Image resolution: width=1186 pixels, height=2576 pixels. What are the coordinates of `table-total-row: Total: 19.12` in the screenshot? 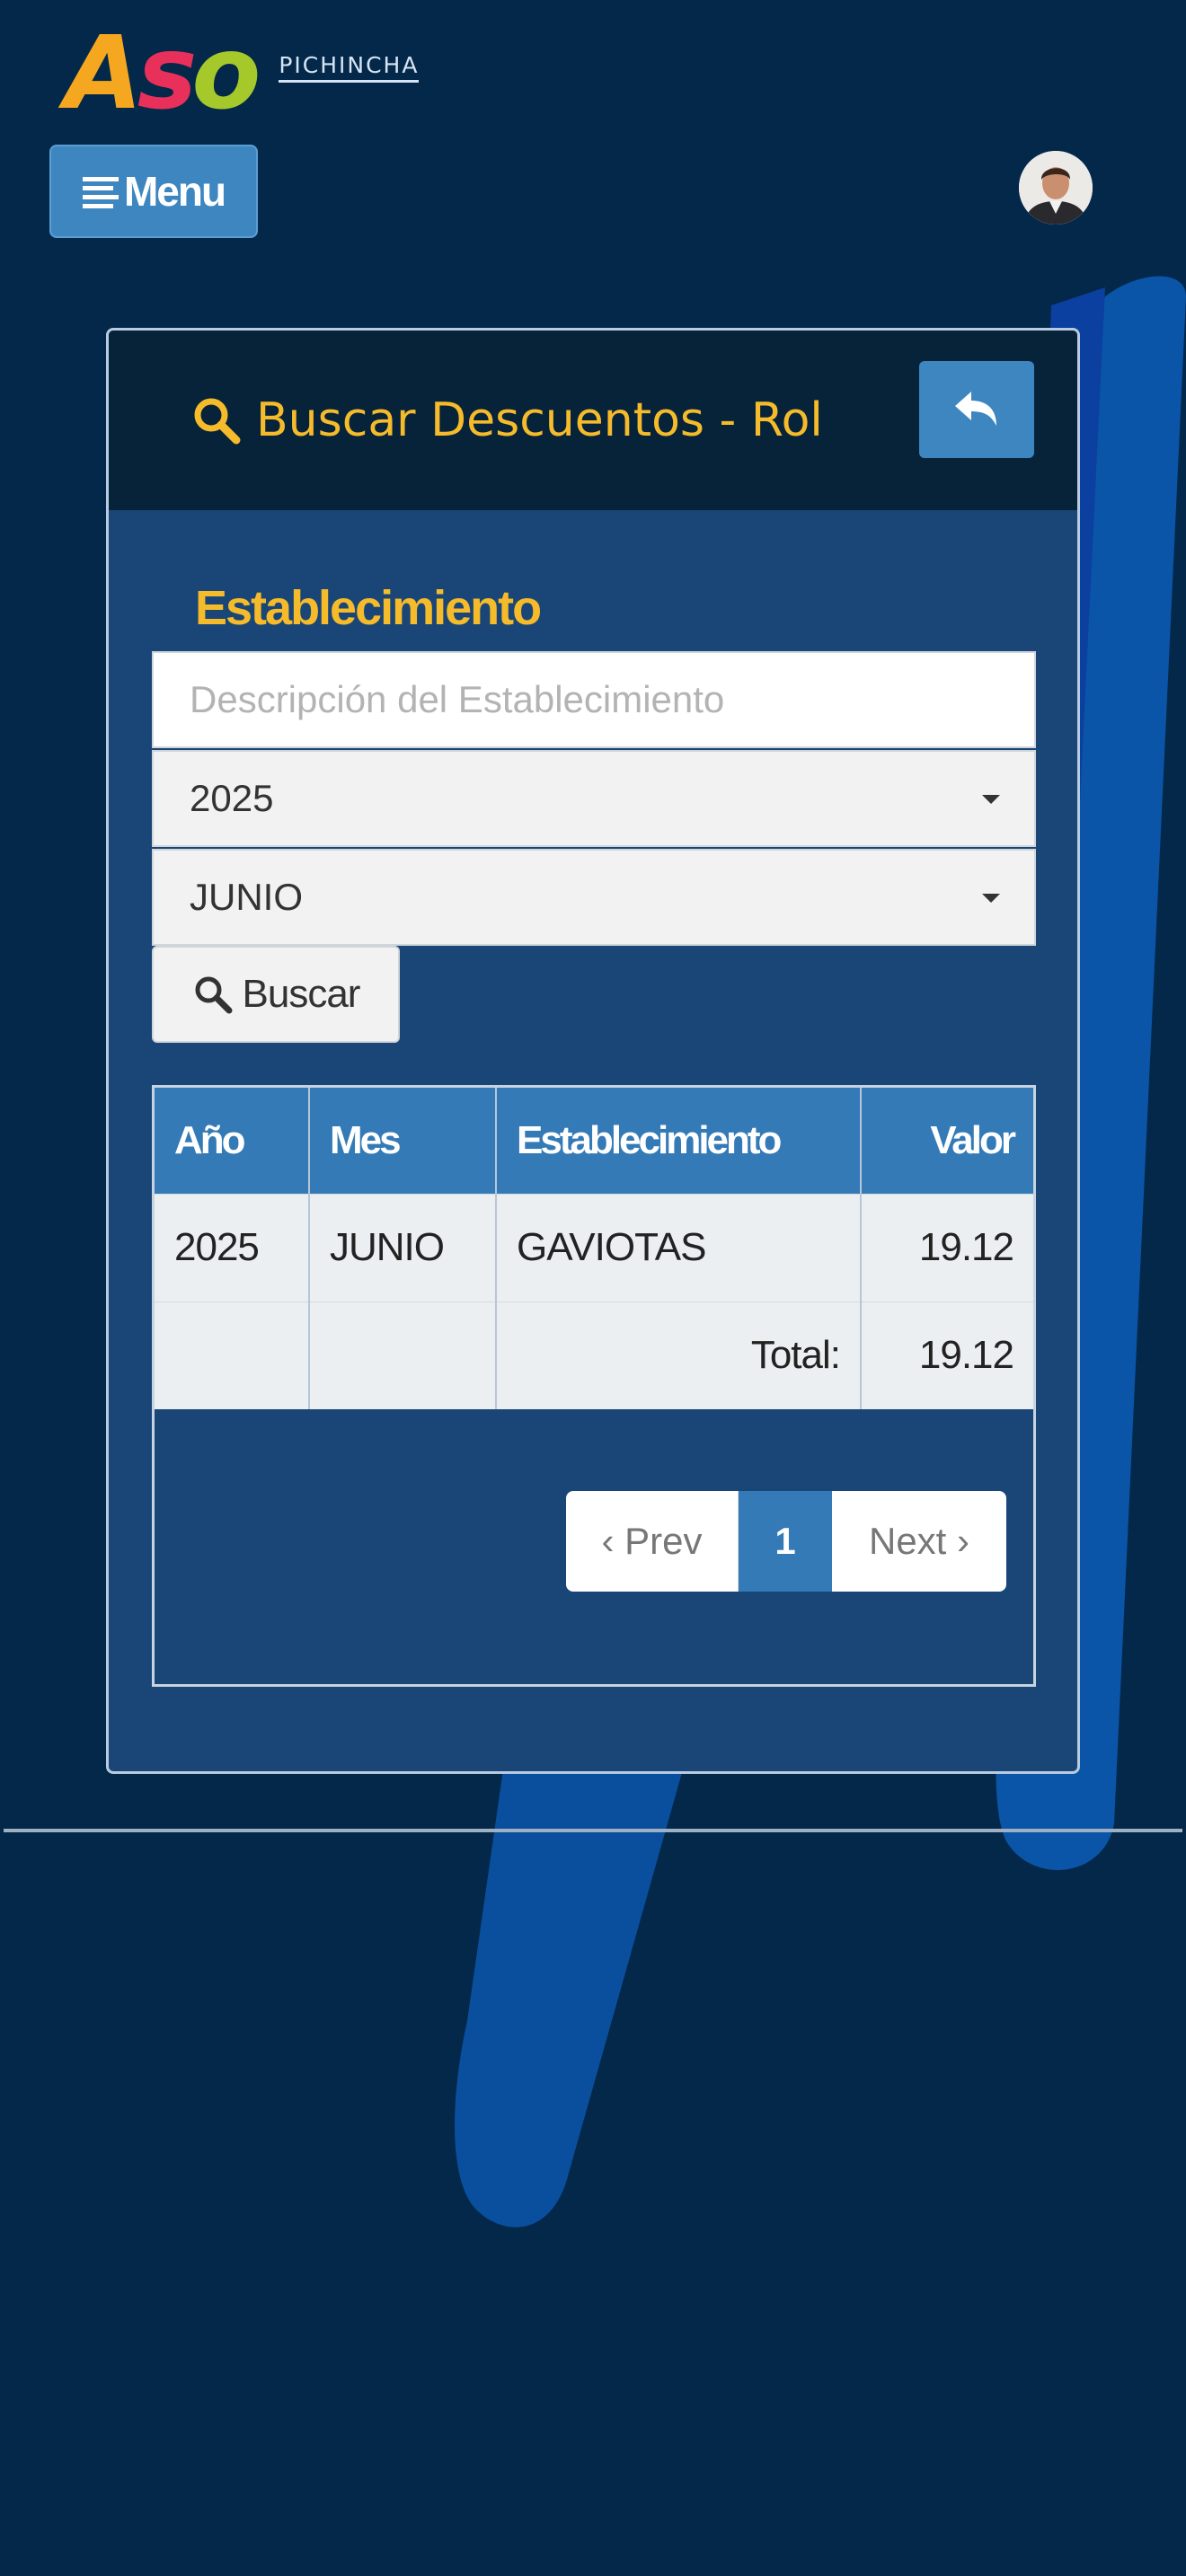 It's located at (594, 1355).